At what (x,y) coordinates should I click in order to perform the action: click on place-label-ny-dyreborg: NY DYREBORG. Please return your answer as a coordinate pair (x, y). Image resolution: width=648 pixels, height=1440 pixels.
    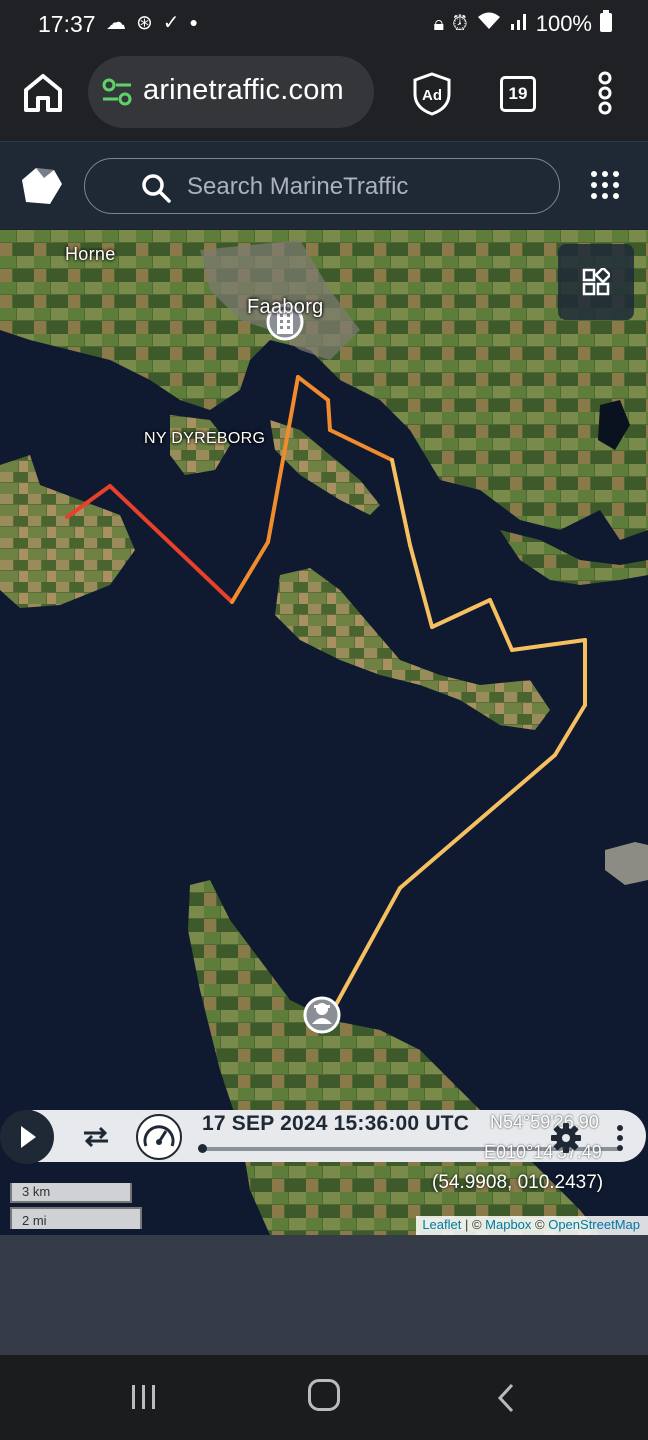
    Looking at the image, I should click on (205, 438).